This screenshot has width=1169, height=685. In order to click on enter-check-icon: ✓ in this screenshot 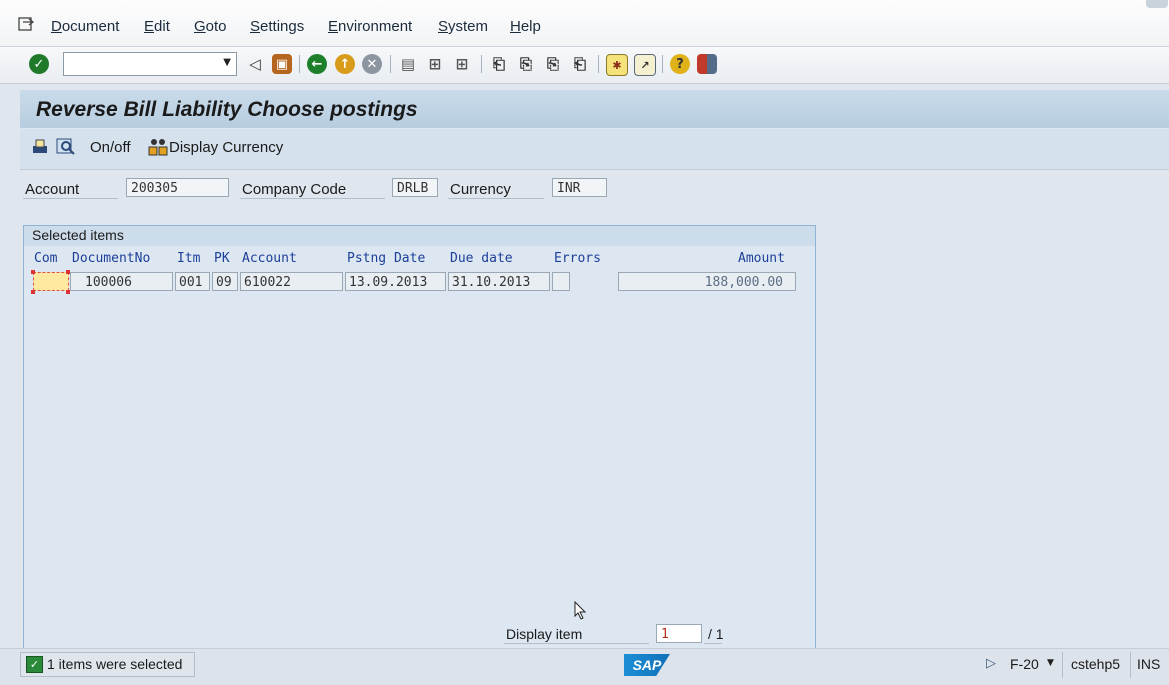, I will do `click(39, 64)`.